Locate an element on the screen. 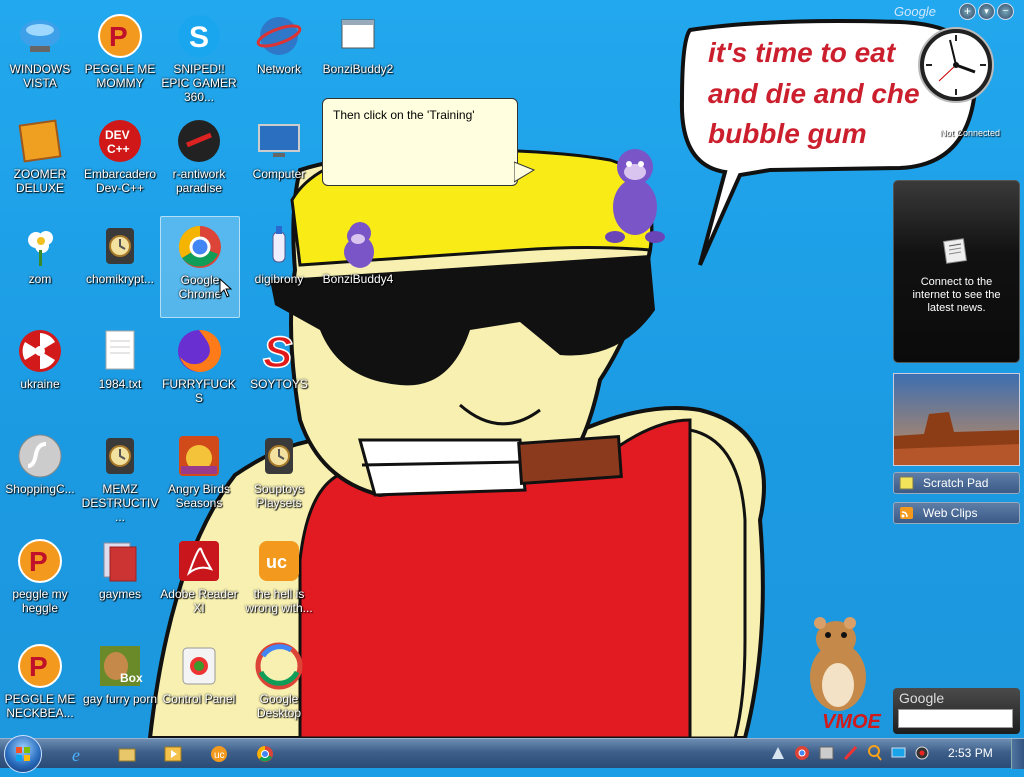 The image size is (1024, 777). explorer-folder-icon is located at coordinates (127, 754).